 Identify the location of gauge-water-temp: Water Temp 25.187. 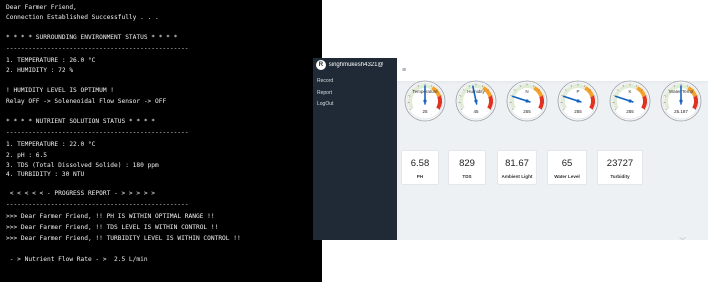
(681, 101).